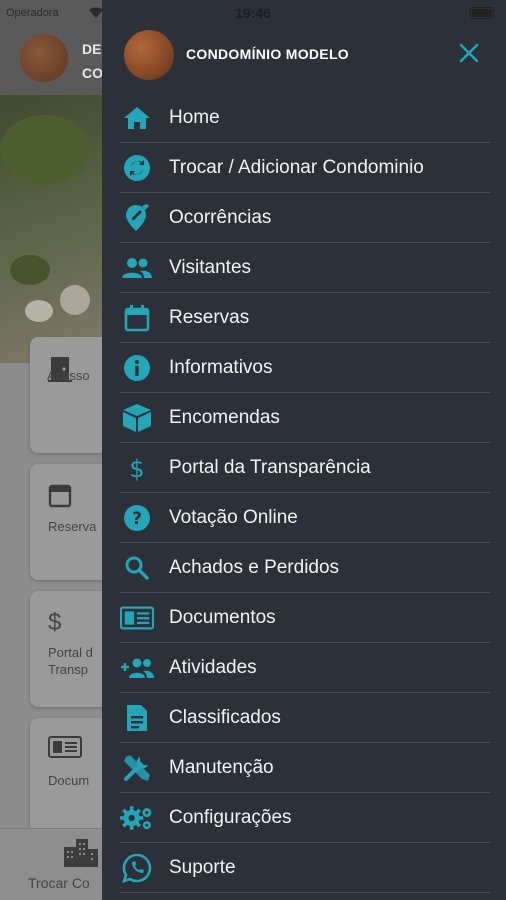 This screenshot has height=900, width=506. What do you see at coordinates (305, 768) in the screenshot?
I see `menu-item-maintenance: Manutenção` at bounding box center [305, 768].